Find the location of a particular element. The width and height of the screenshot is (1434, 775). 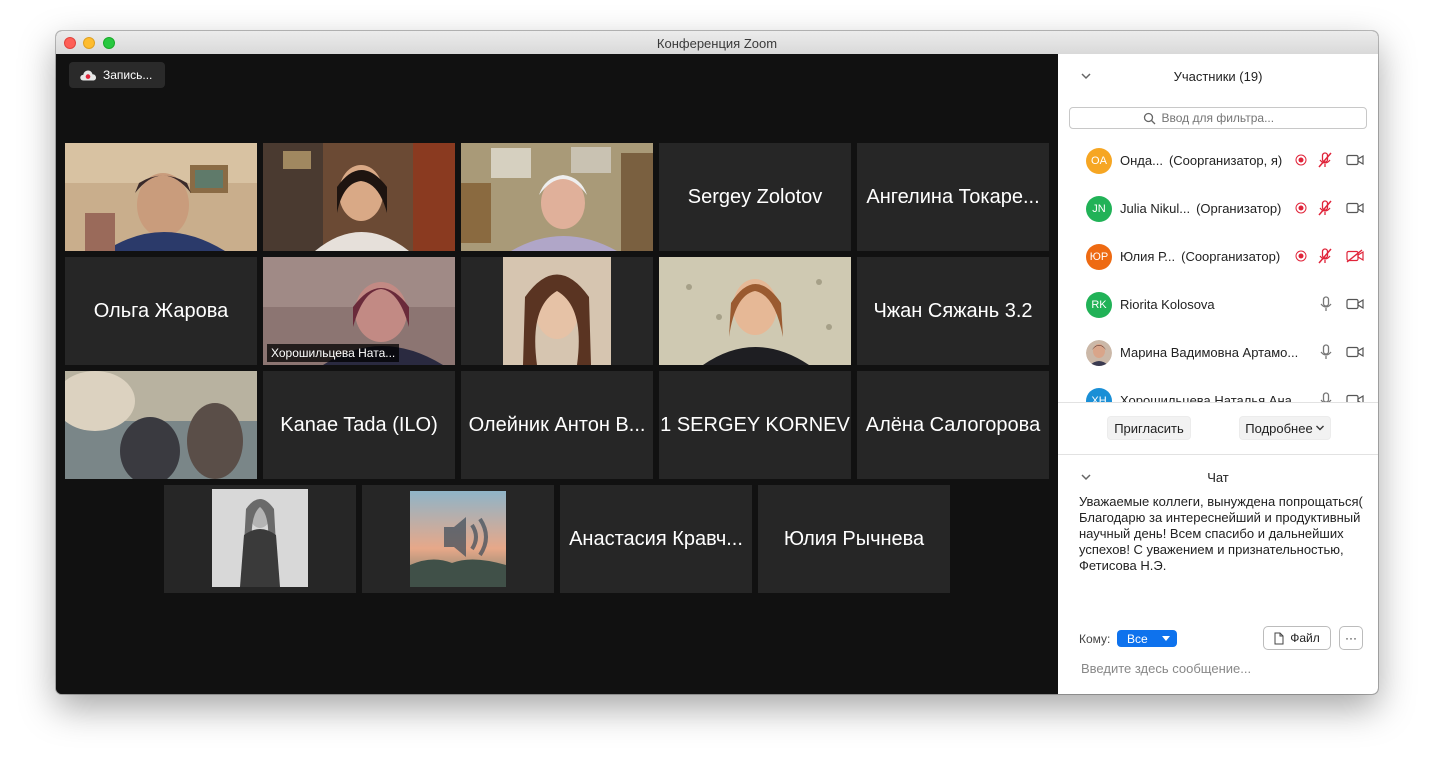

participant-tile-olga-zharova: Ольга Жарова is located at coordinates (161, 311).